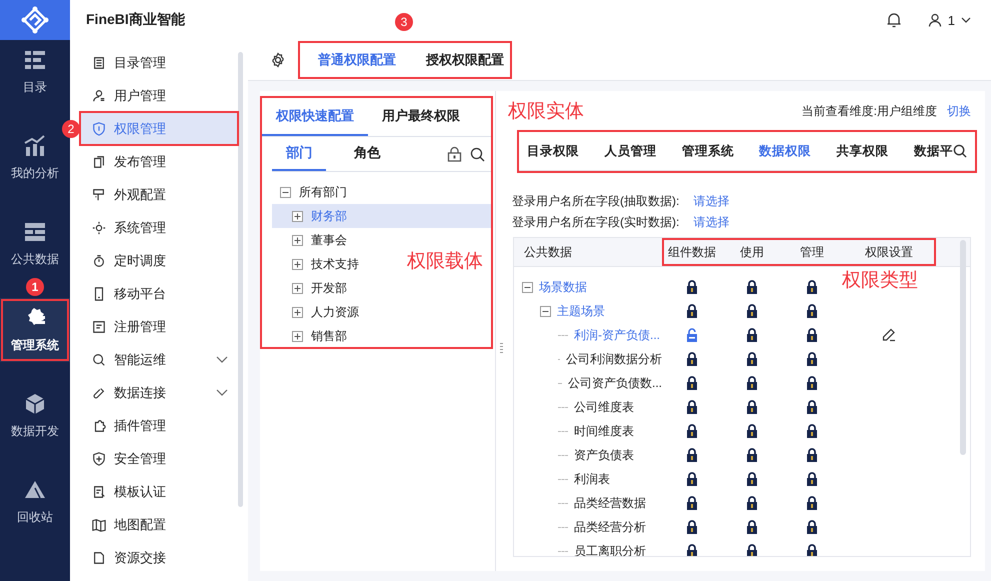 The image size is (991, 581). Describe the element at coordinates (367, 154) in the screenshot. I see `group-tab: 角色` at that location.